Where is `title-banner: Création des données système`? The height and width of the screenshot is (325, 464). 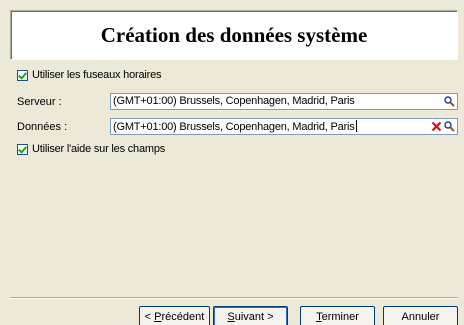
title-banner: Création des données système is located at coordinates (234, 35).